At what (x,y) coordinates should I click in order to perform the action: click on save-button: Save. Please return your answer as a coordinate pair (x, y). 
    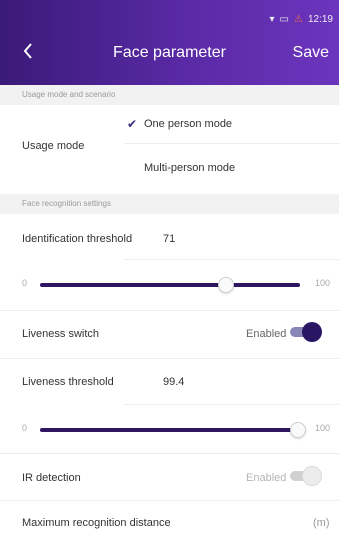
    Looking at the image, I should click on (311, 53).